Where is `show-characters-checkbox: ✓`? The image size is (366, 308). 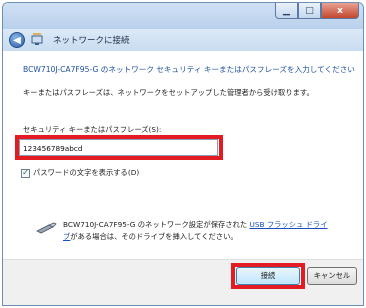 show-characters-checkbox: ✓ is located at coordinates (25, 173).